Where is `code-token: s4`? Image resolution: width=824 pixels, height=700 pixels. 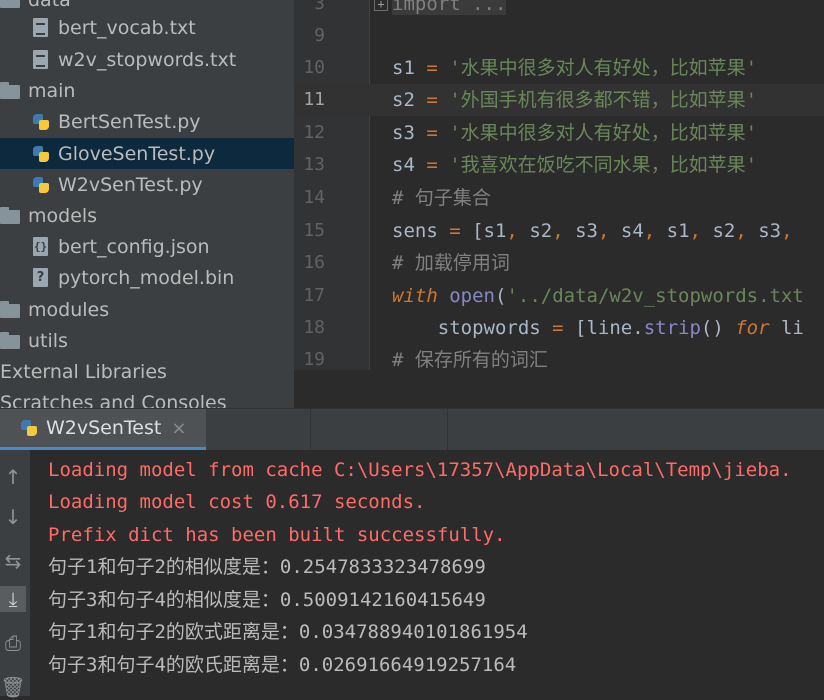 code-token: s4 is located at coordinates (626, 231).